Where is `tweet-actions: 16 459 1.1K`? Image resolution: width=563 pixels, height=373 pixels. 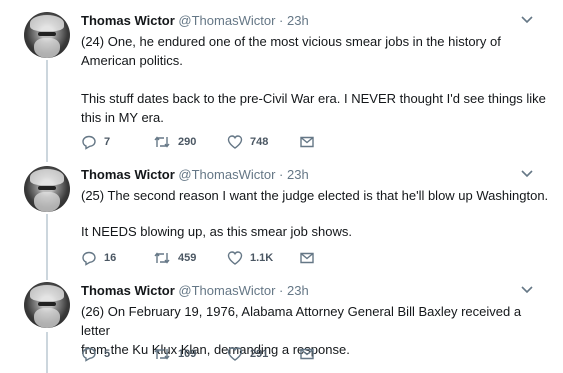
tweet-actions: 16 459 1.1K is located at coordinates (231, 258).